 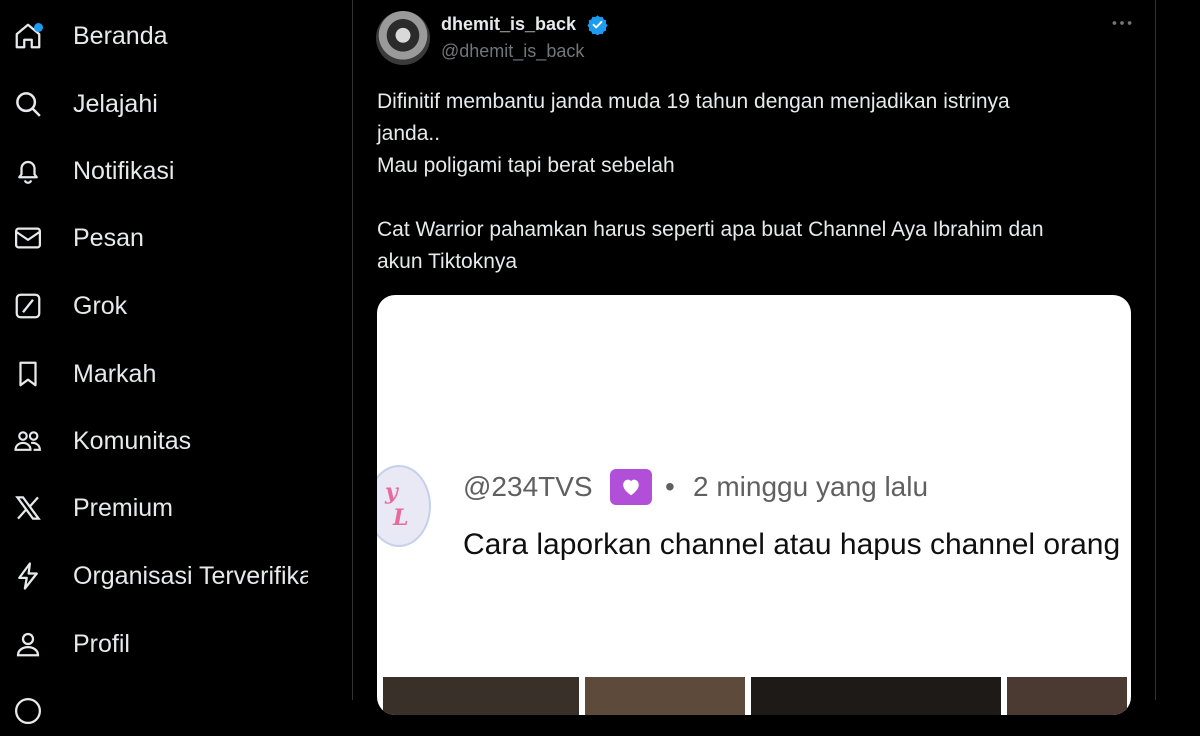 I want to click on bell-icon, so click(x=28, y=171).